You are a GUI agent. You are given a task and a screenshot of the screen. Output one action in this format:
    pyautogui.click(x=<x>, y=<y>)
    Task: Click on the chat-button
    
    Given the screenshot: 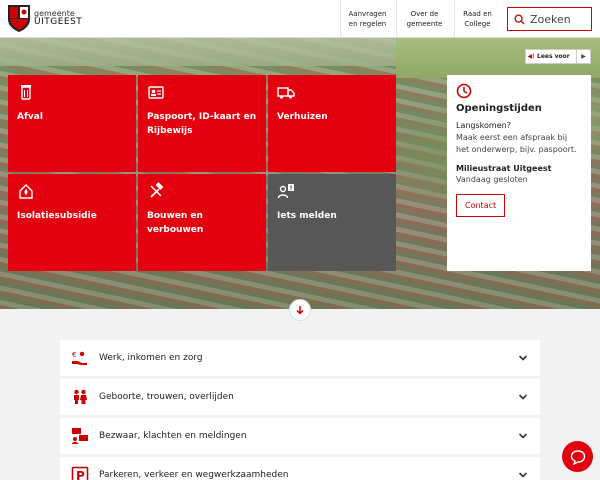 What is the action you would take?
    pyautogui.click(x=577, y=456)
    